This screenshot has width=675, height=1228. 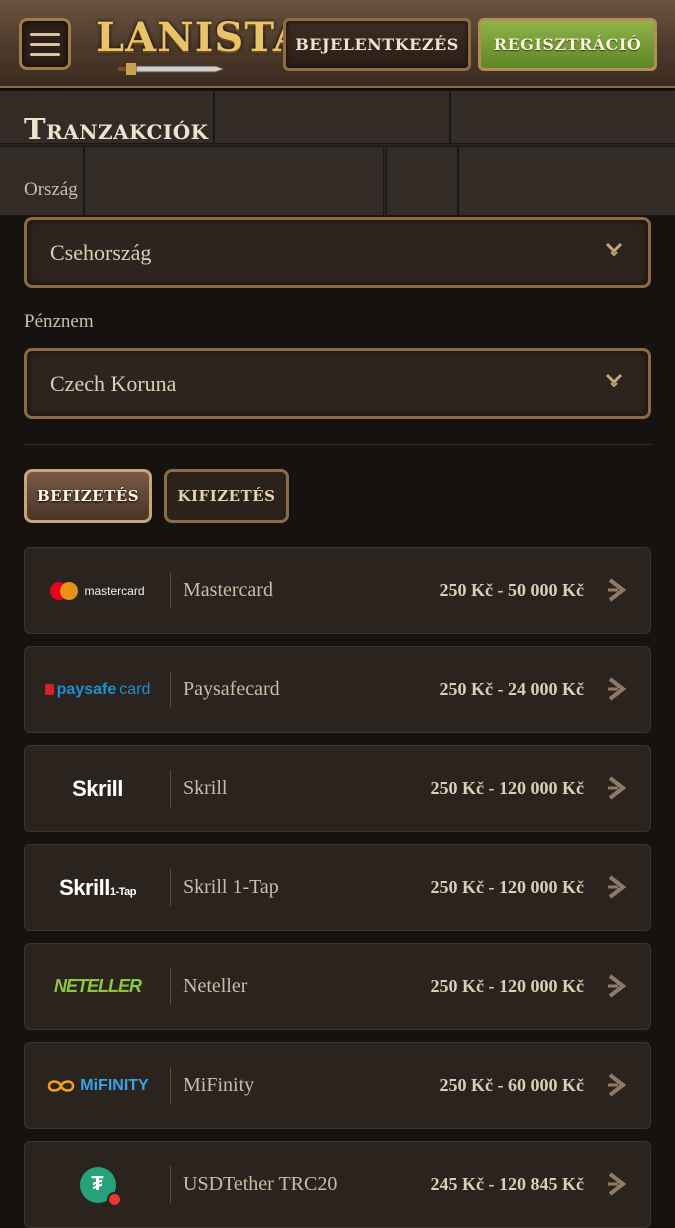 I want to click on top-header: LANISTA BEJELENTKEZÉS REGISZTRÁCIÓ, so click(x=337, y=44).